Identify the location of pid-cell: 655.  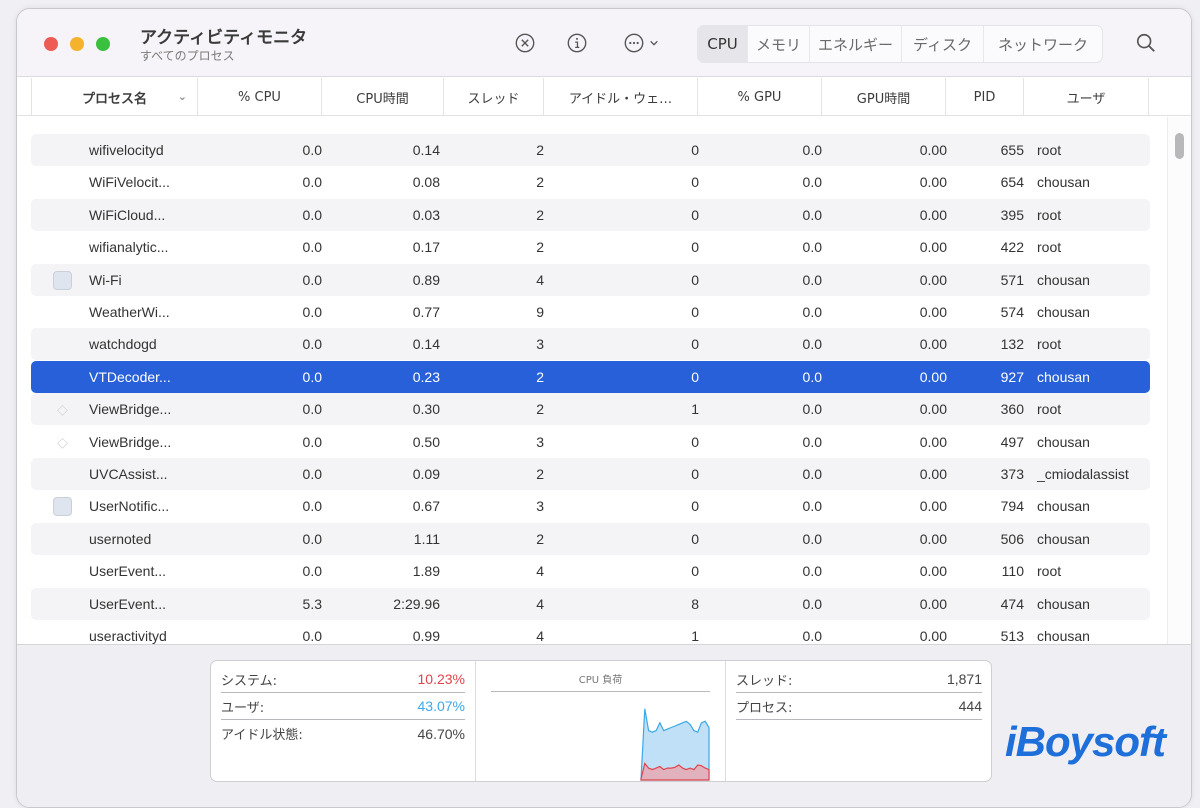
(1012, 150).